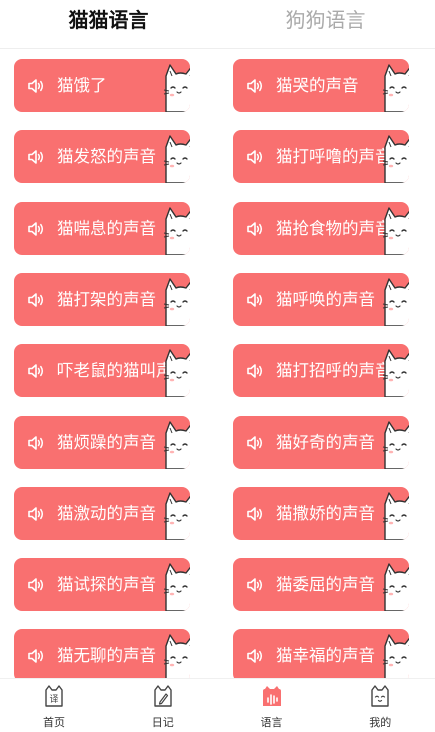  I want to click on voice-icon, so click(272, 696).